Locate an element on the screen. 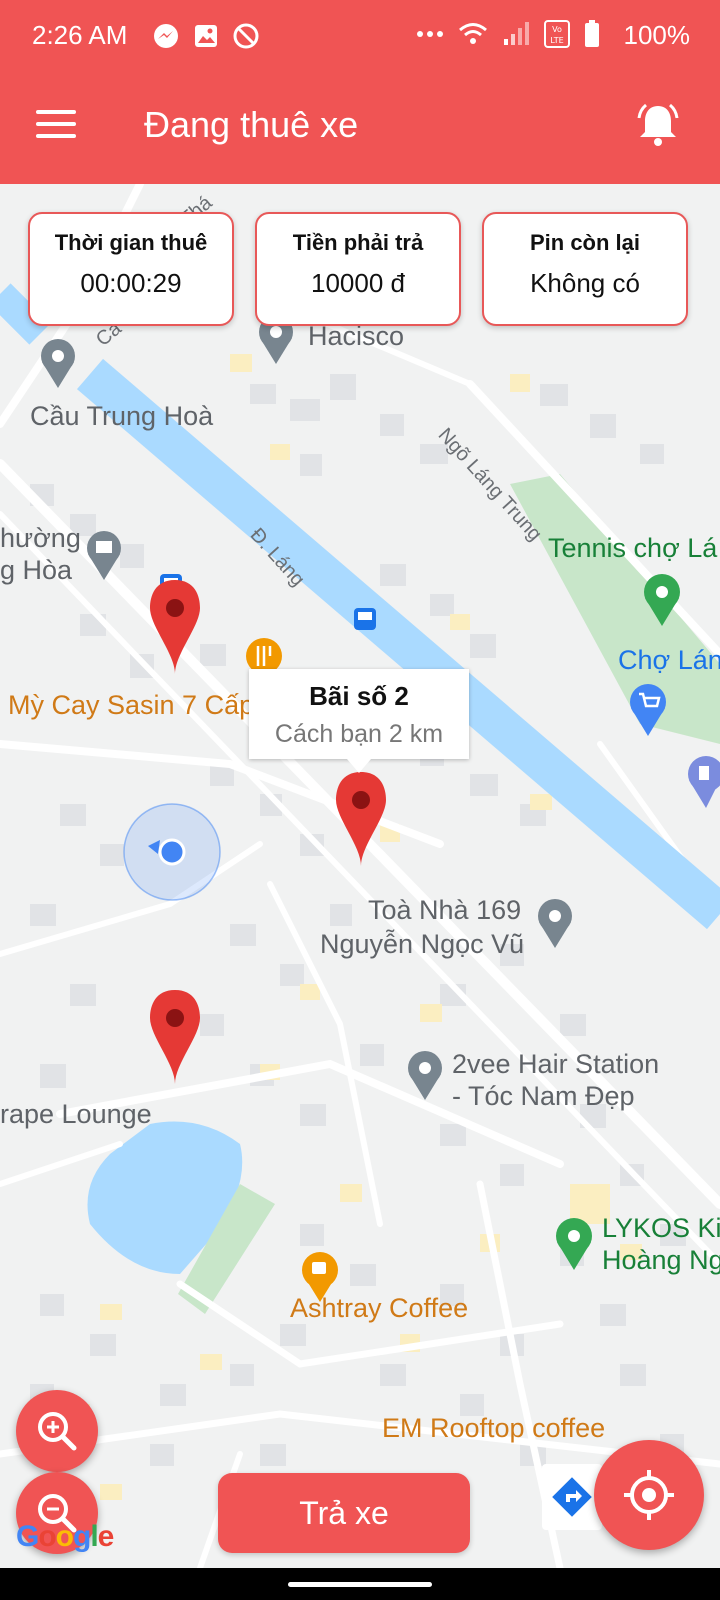 The height and width of the screenshot is (1600, 720). directions-icon is located at coordinates (572, 1497).